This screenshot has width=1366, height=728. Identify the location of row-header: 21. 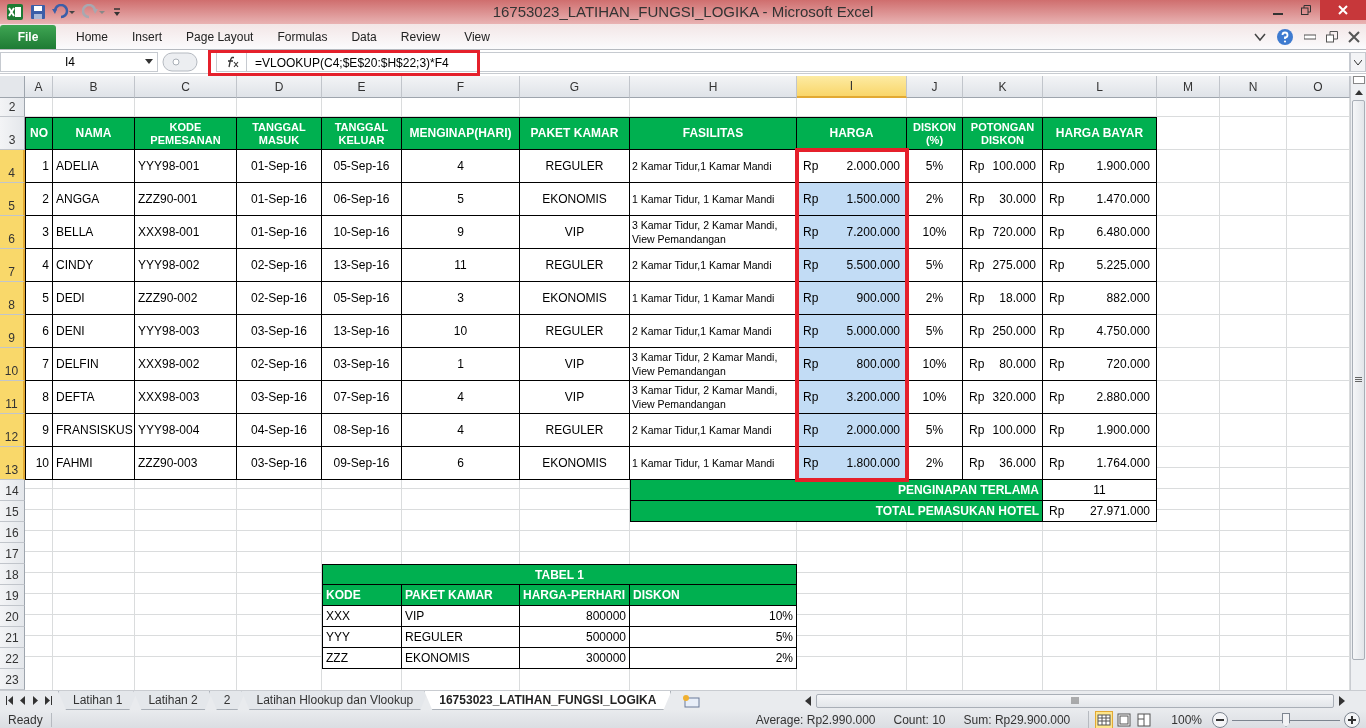
(12, 637).